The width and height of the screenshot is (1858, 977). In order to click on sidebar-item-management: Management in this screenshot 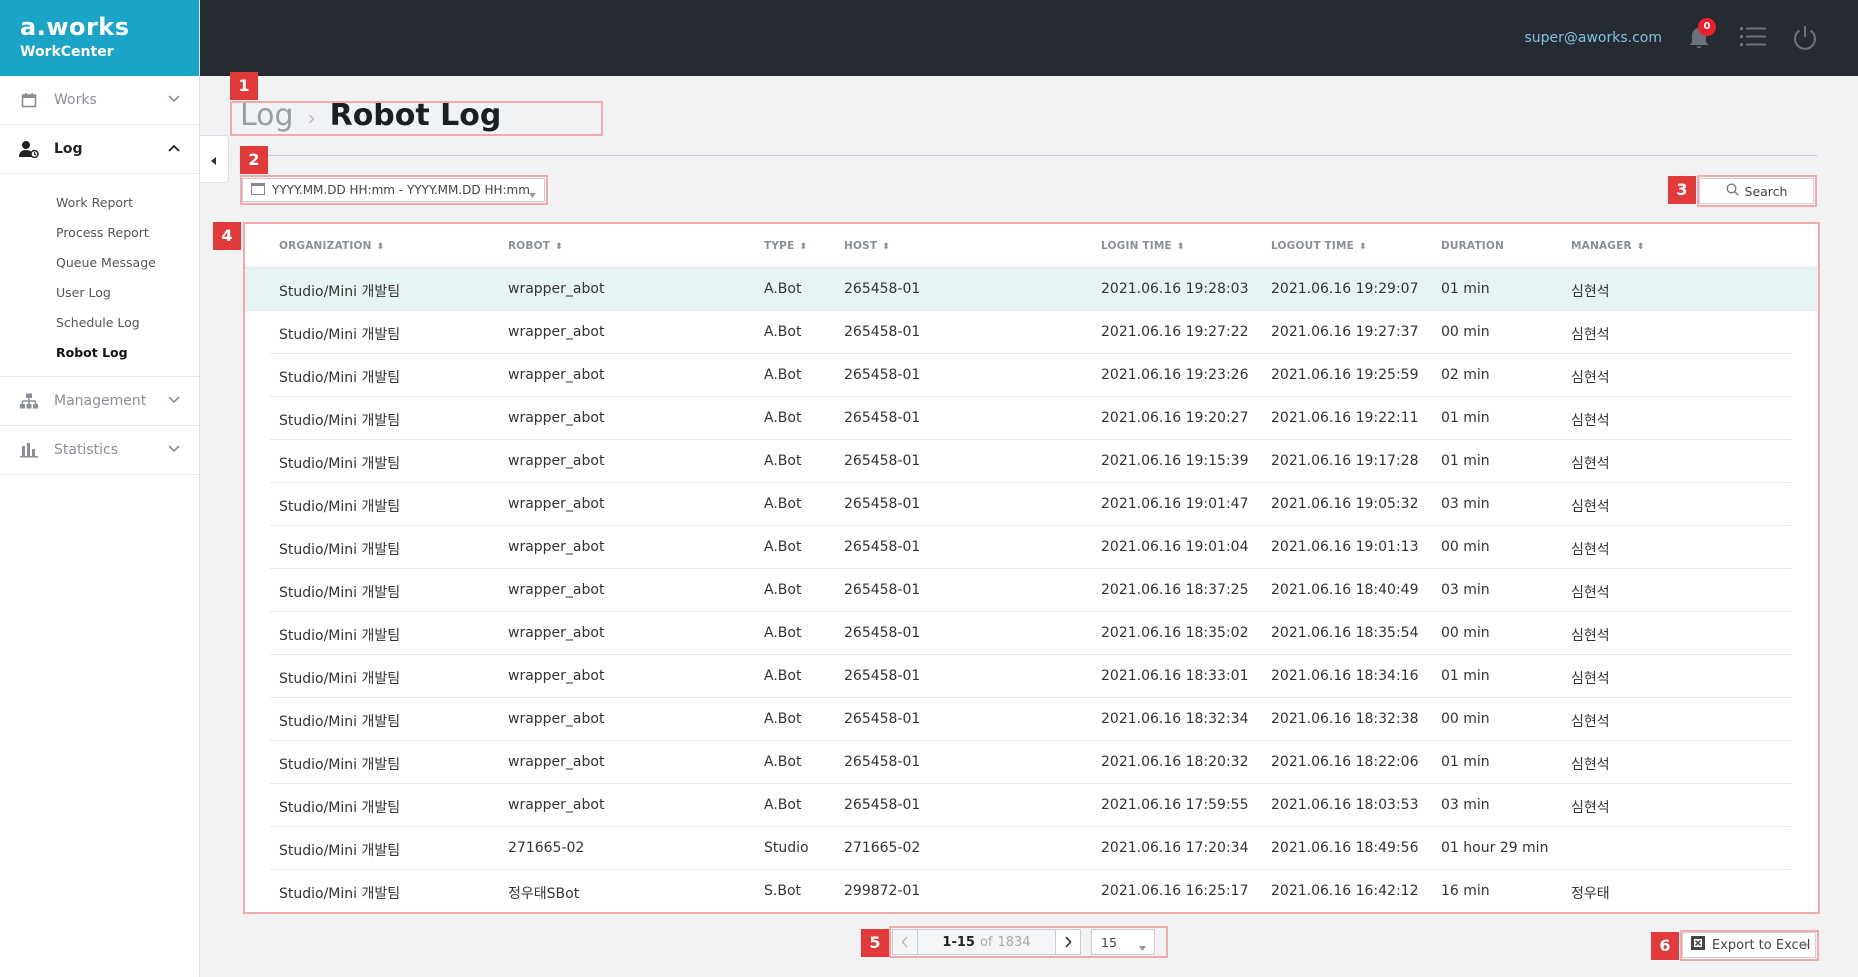, I will do `click(99, 401)`.